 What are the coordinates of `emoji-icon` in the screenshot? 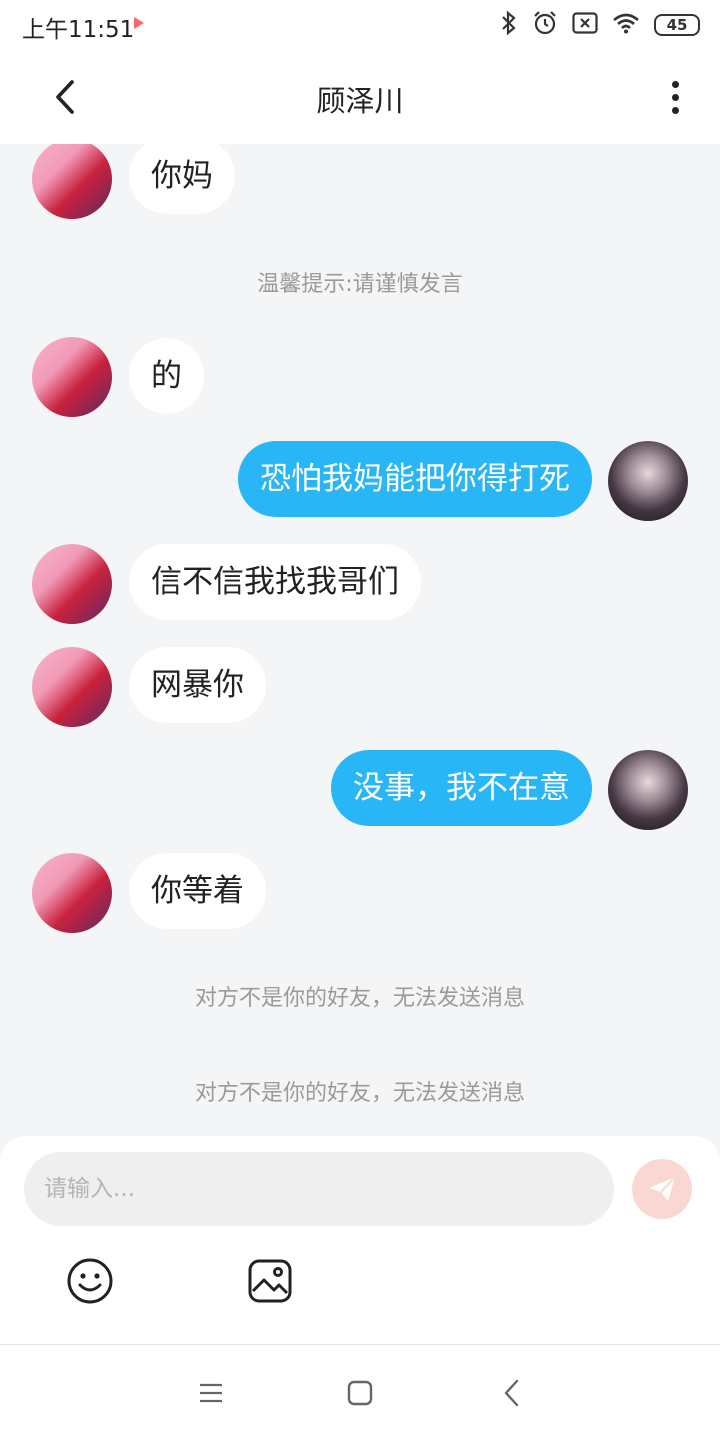 It's located at (90, 1281).